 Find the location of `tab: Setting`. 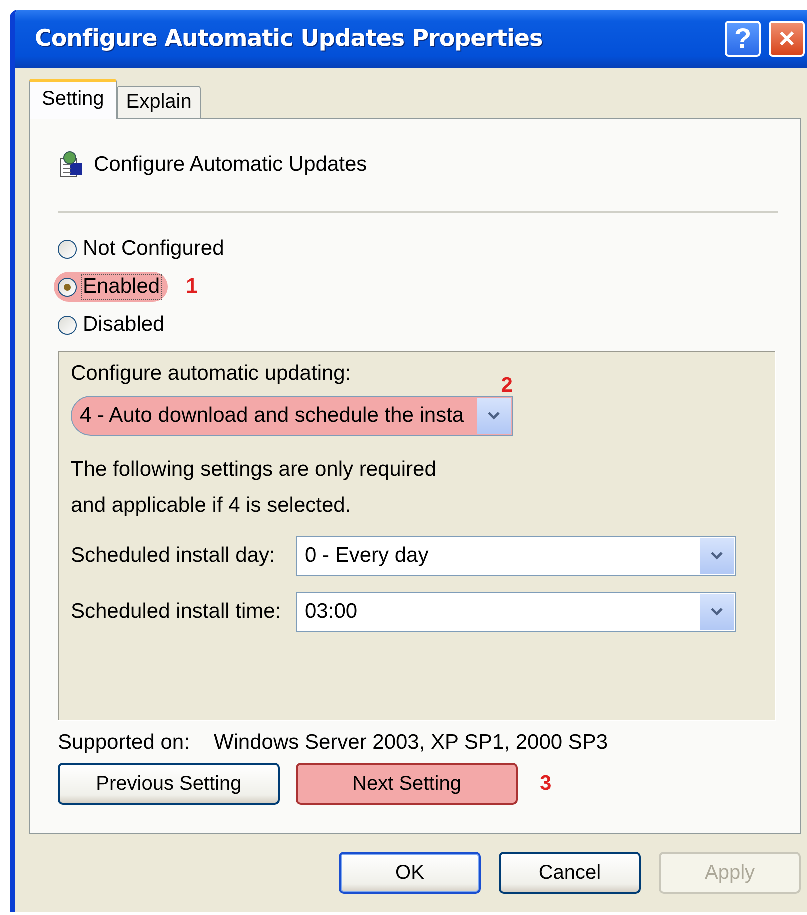

tab: Setting is located at coordinates (73, 99).